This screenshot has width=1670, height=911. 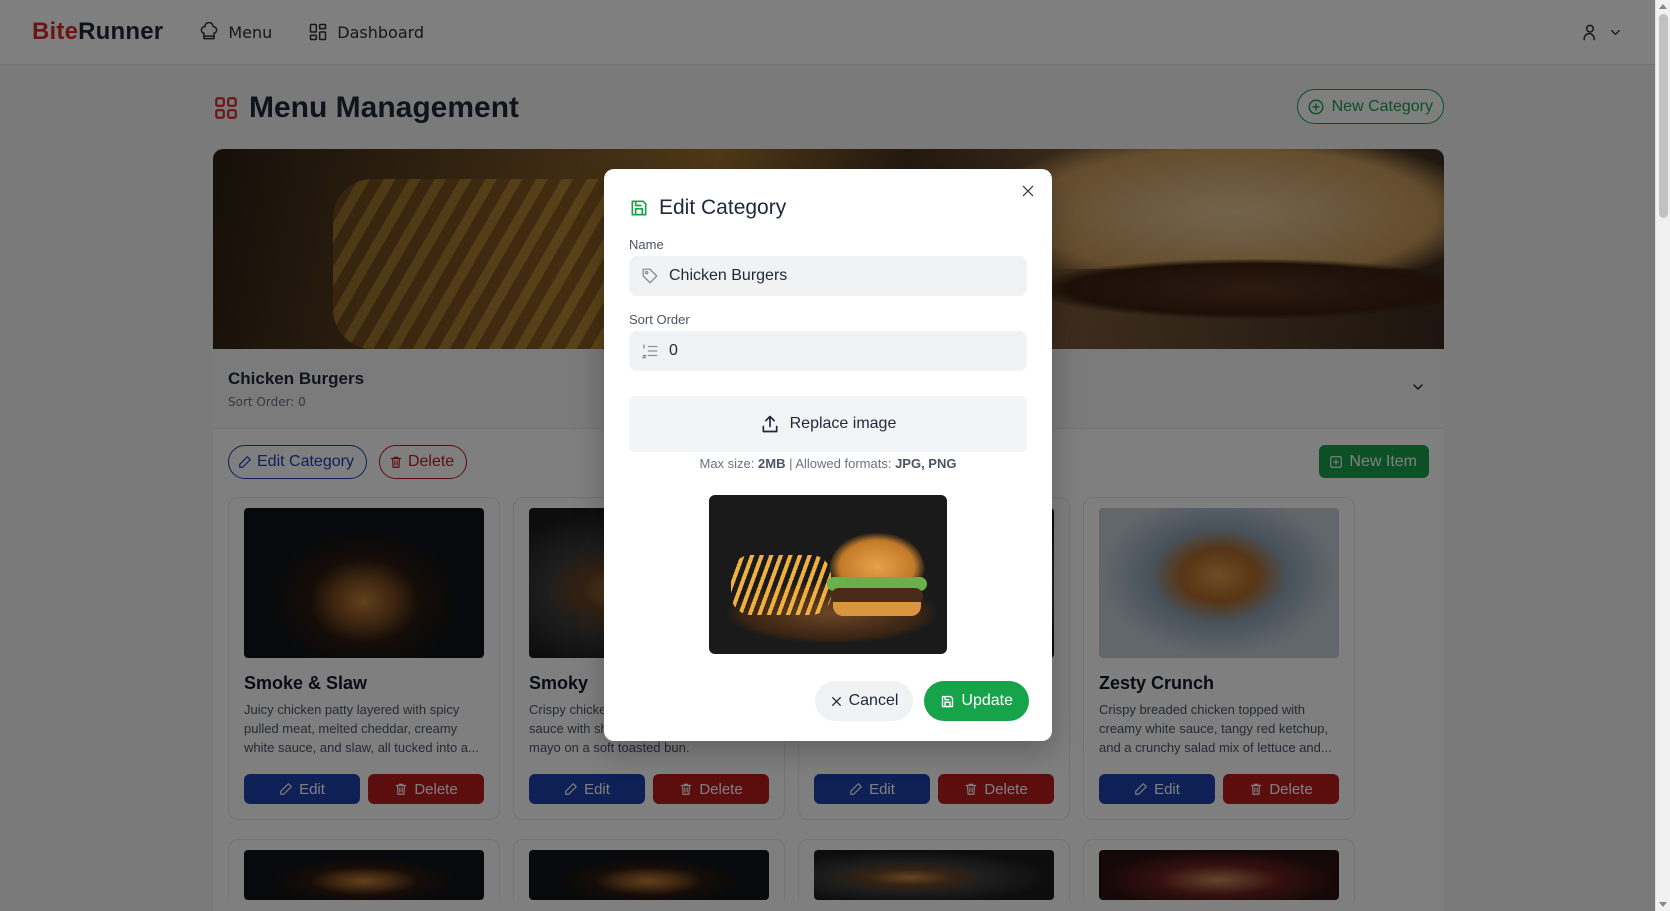 What do you see at coordinates (873, 700) in the screenshot?
I see `cancel-label: Cancel` at bounding box center [873, 700].